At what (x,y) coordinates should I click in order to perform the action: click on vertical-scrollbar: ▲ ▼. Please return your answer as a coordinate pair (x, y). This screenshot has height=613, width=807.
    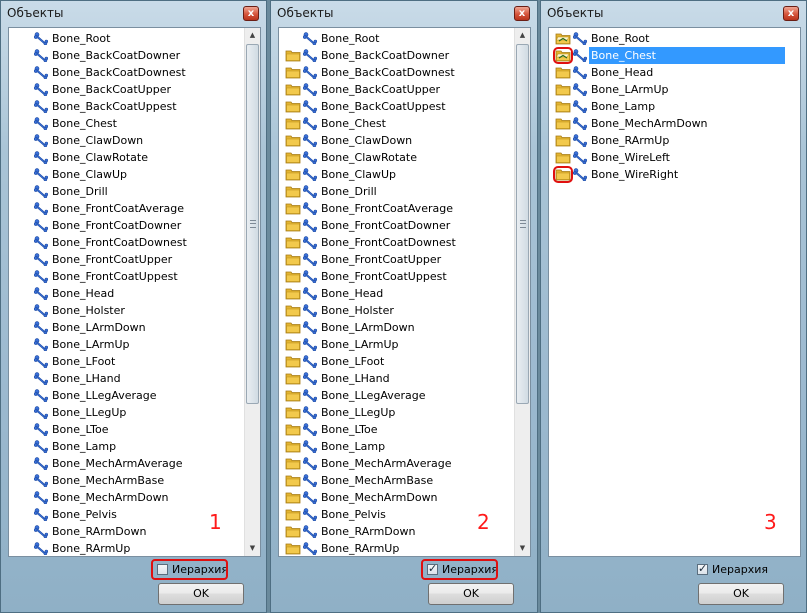
    Looking at the image, I should click on (252, 292).